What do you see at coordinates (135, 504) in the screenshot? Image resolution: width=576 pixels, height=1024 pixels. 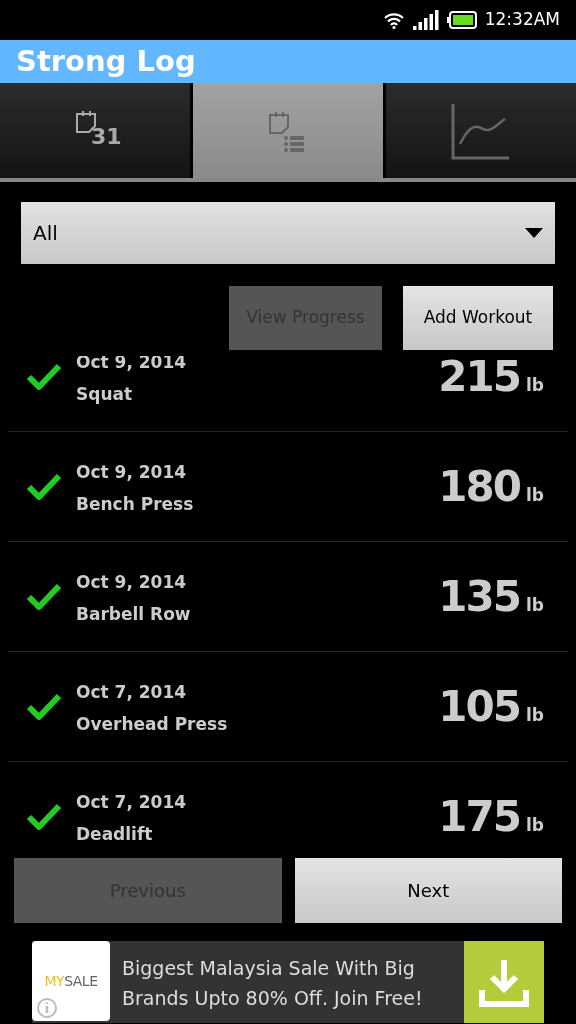 I see `exercise-name: Bench Press` at bounding box center [135, 504].